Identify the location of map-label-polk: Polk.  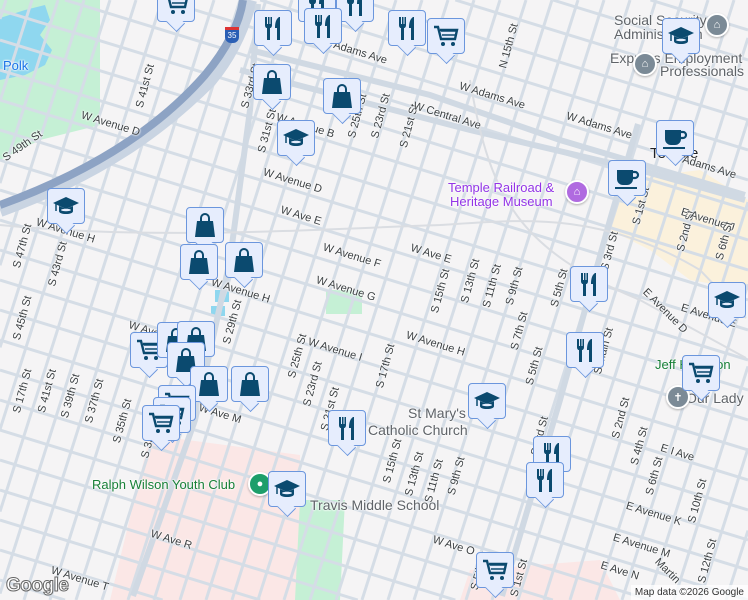
(16, 65).